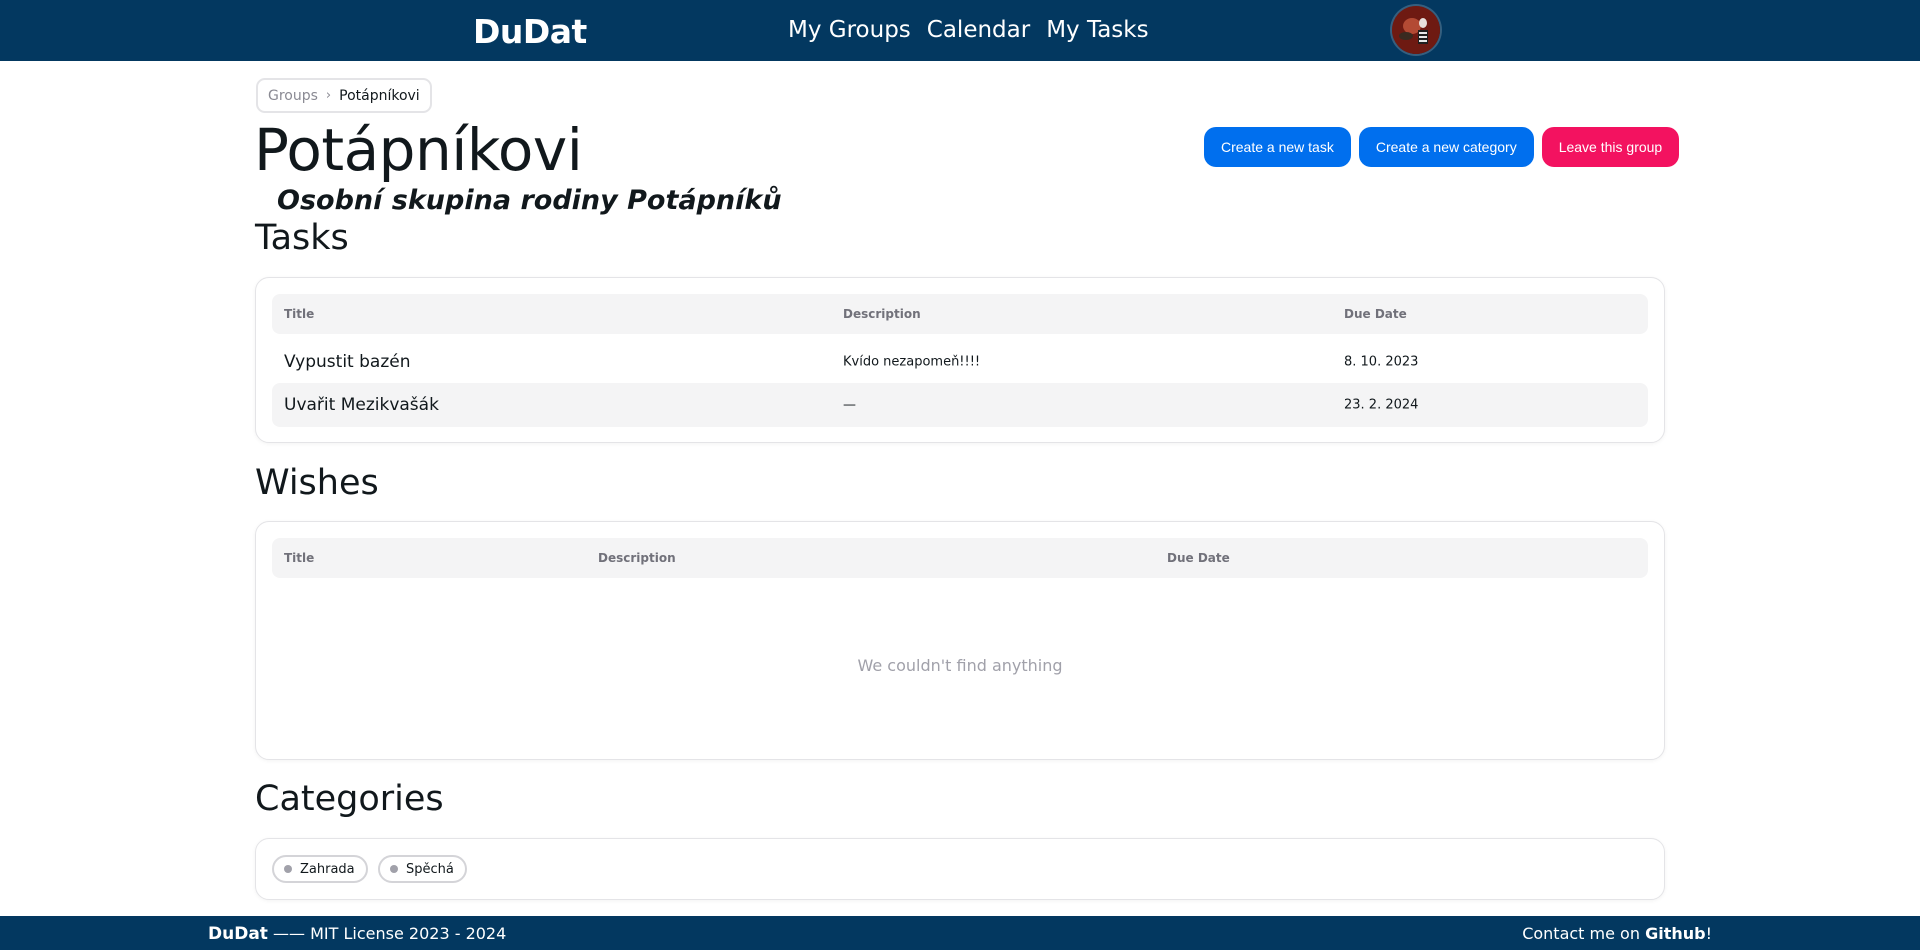 The width and height of the screenshot is (1920, 950). I want to click on chevron-right-icon: ›, so click(328, 95).